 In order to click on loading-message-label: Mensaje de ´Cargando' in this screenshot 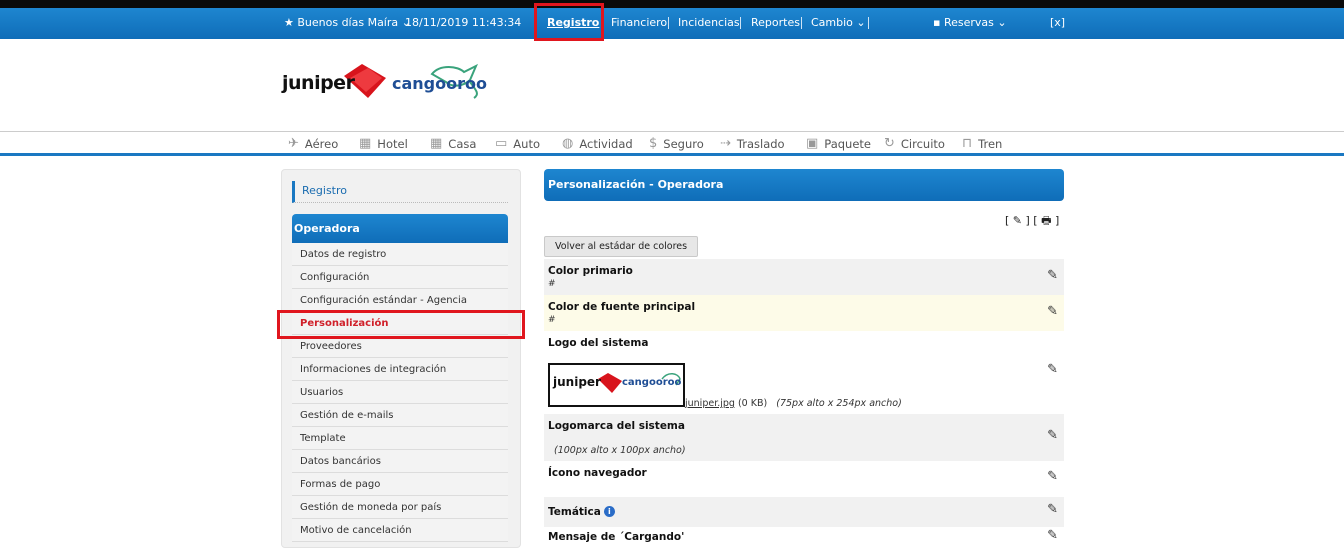, I will do `click(616, 537)`.